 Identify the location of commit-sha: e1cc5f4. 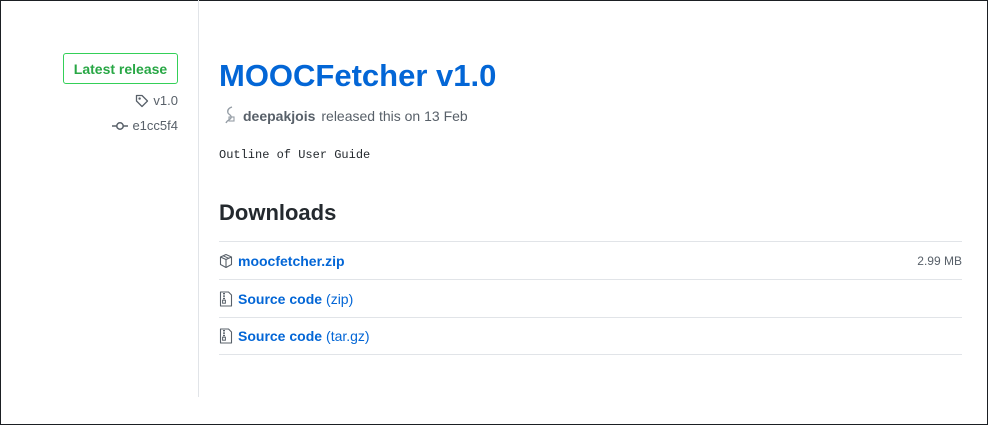
(155, 125).